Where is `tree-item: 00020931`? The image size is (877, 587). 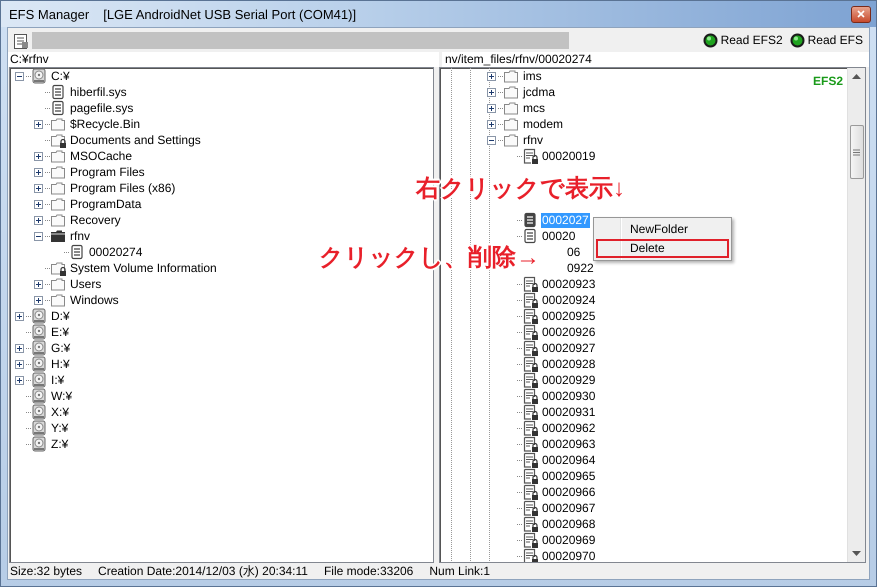 tree-item: 00020931 is located at coordinates (568, 412).